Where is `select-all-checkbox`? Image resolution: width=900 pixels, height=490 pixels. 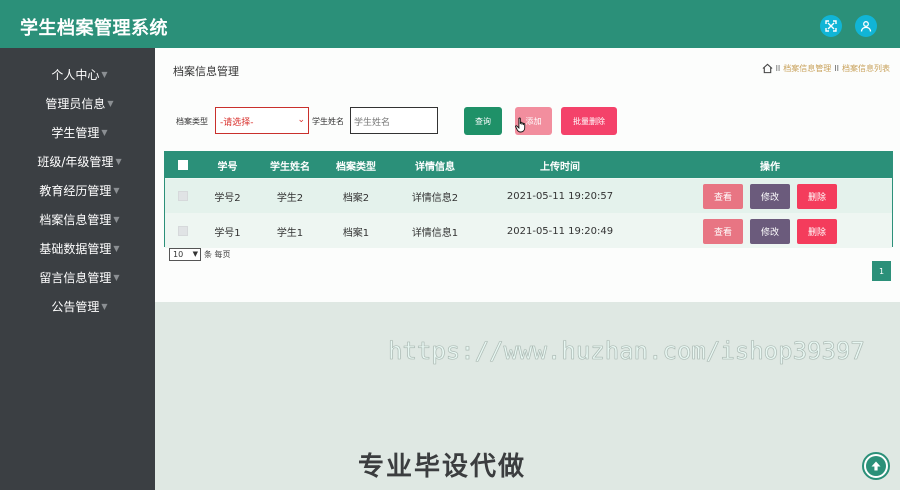
select-all-checkbox is located at coordinates (183, 165).